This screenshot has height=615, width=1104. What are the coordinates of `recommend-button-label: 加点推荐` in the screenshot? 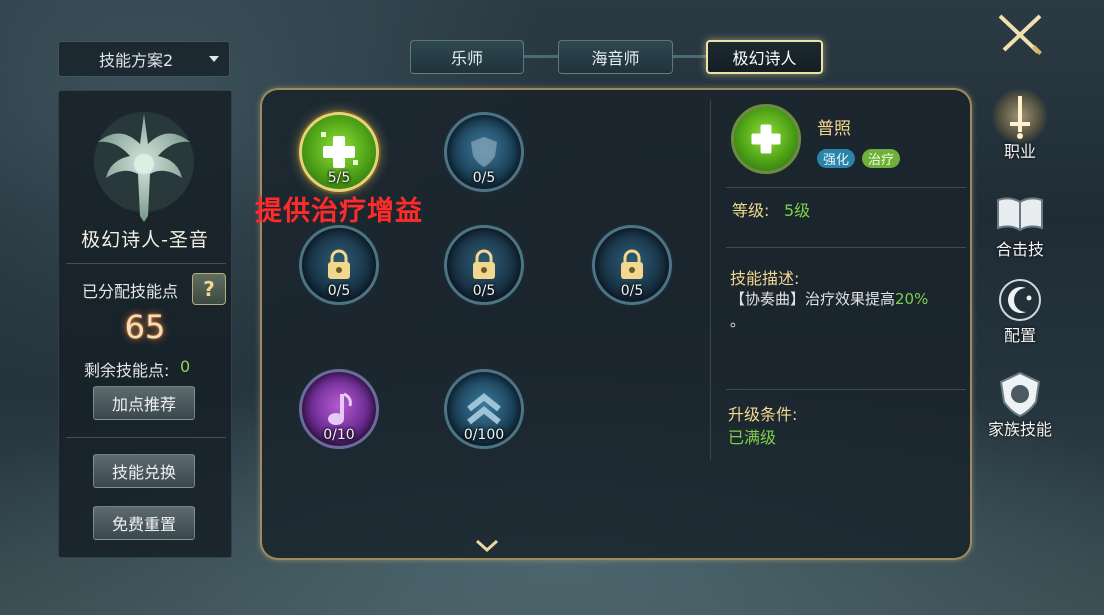 It's located at (143, 404).